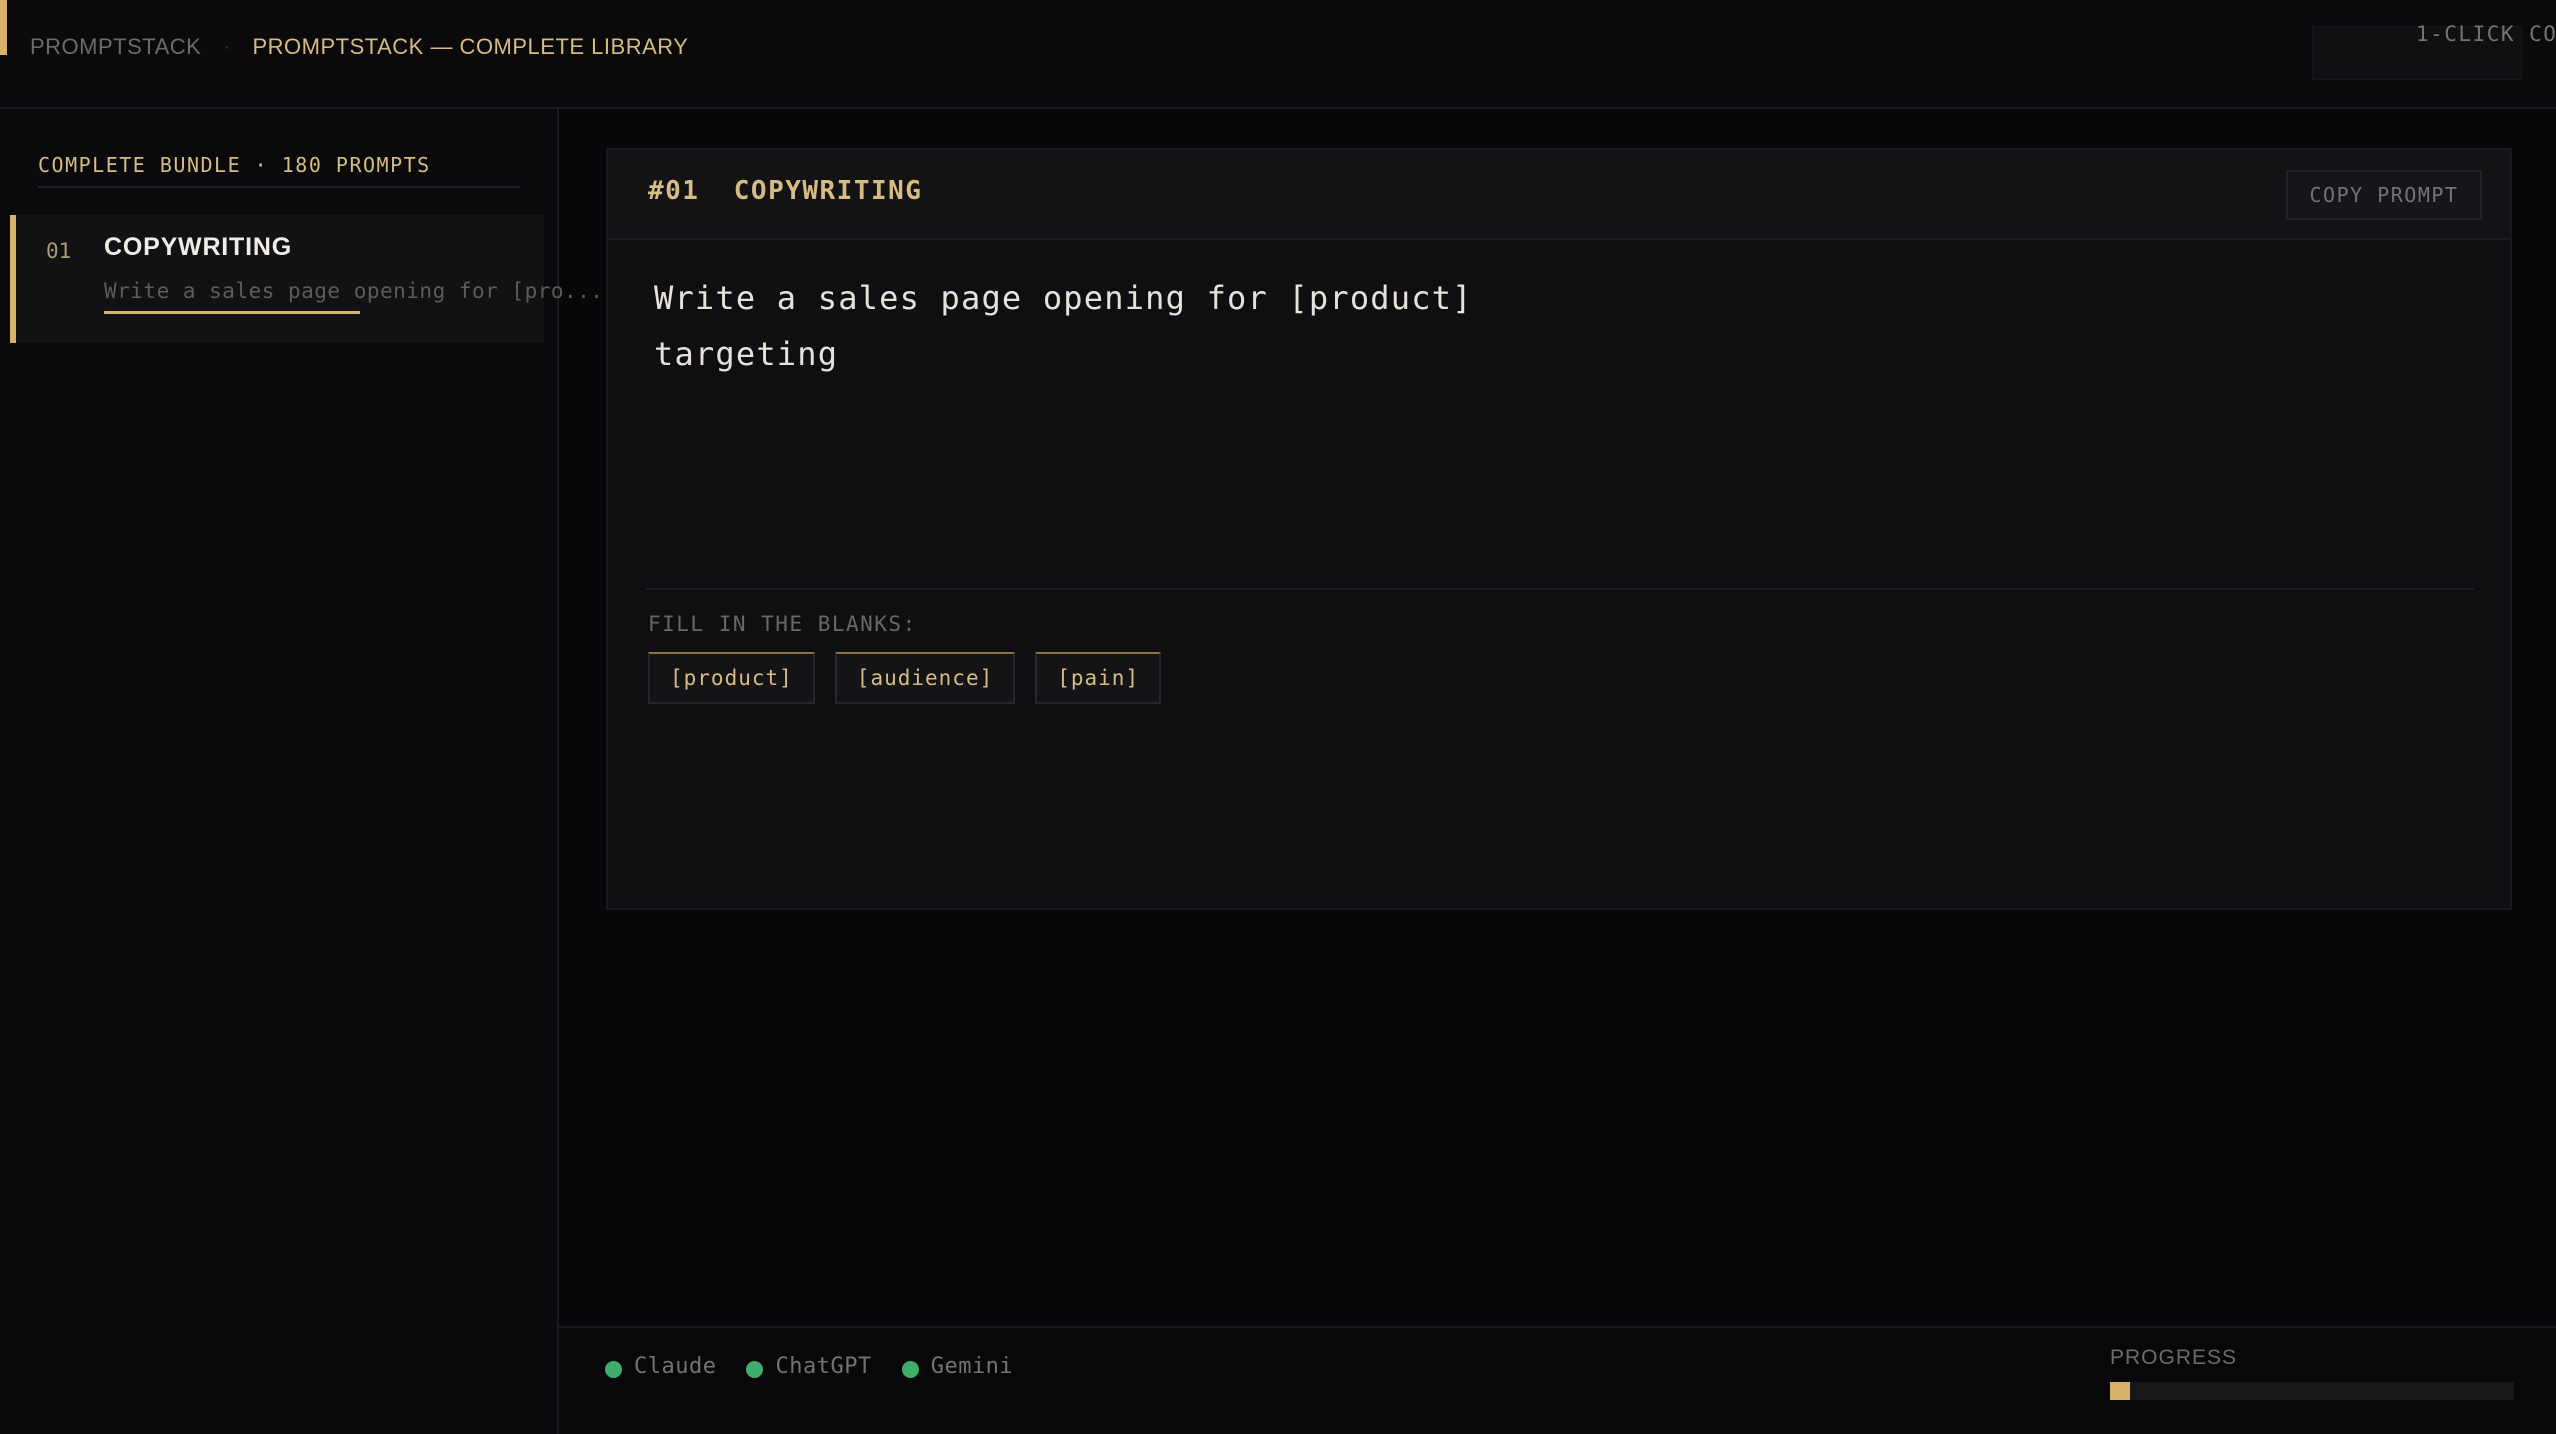  I want to click on brand-accent-bar, so click(3, 27).